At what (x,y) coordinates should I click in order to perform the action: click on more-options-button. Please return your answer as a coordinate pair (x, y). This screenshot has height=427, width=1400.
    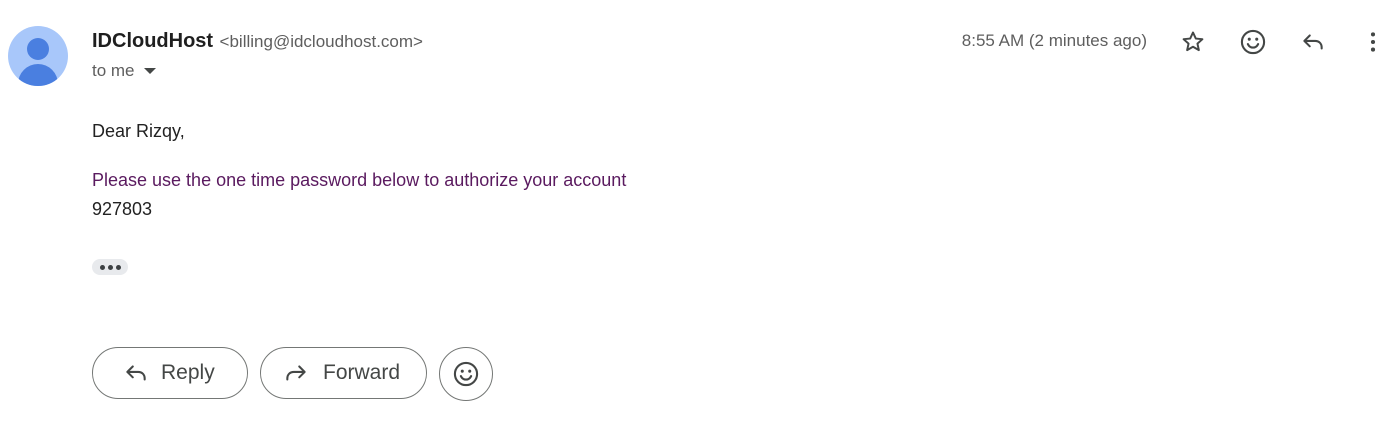
    Looking at the image, I should click on (1373, 42).